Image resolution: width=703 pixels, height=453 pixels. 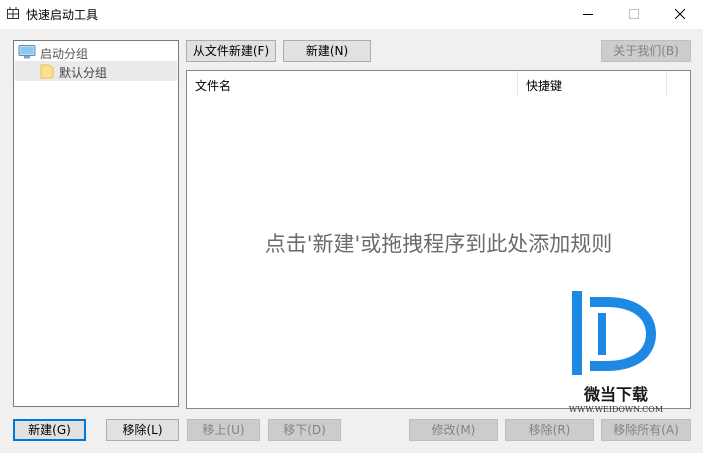 I want to click on tree-child-label: 默认分组, so click(x=83, y=73).